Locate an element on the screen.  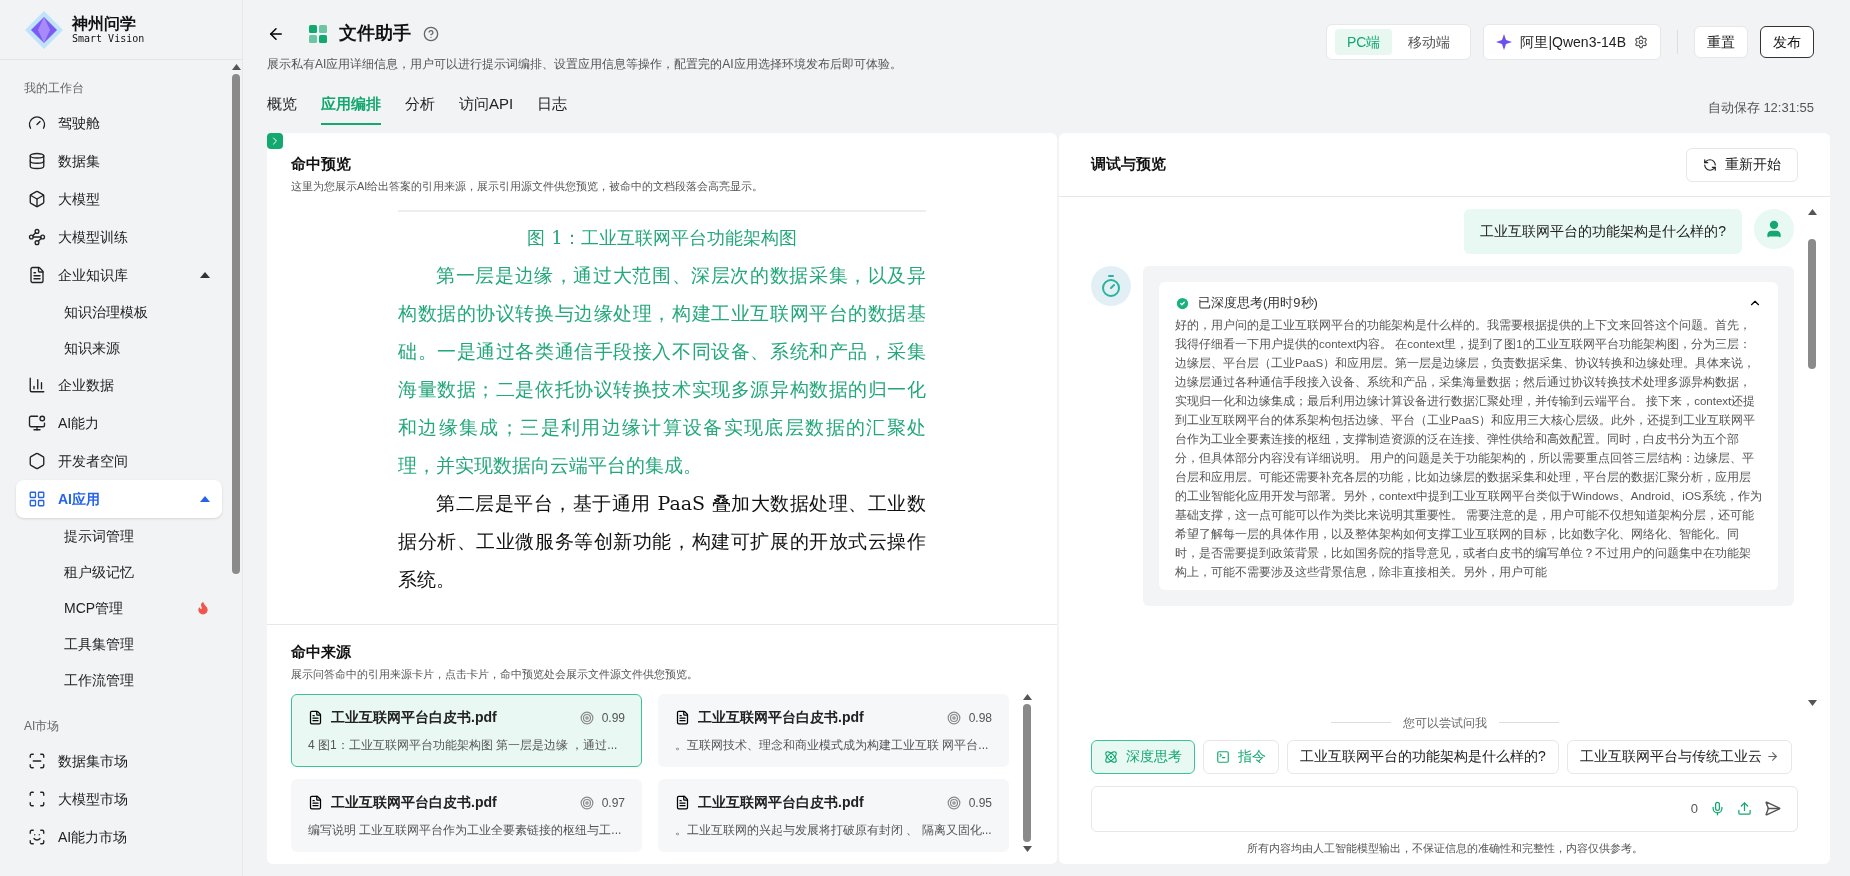
nav-subitem: 知识治理模板 is located at coordinates (119, 312).